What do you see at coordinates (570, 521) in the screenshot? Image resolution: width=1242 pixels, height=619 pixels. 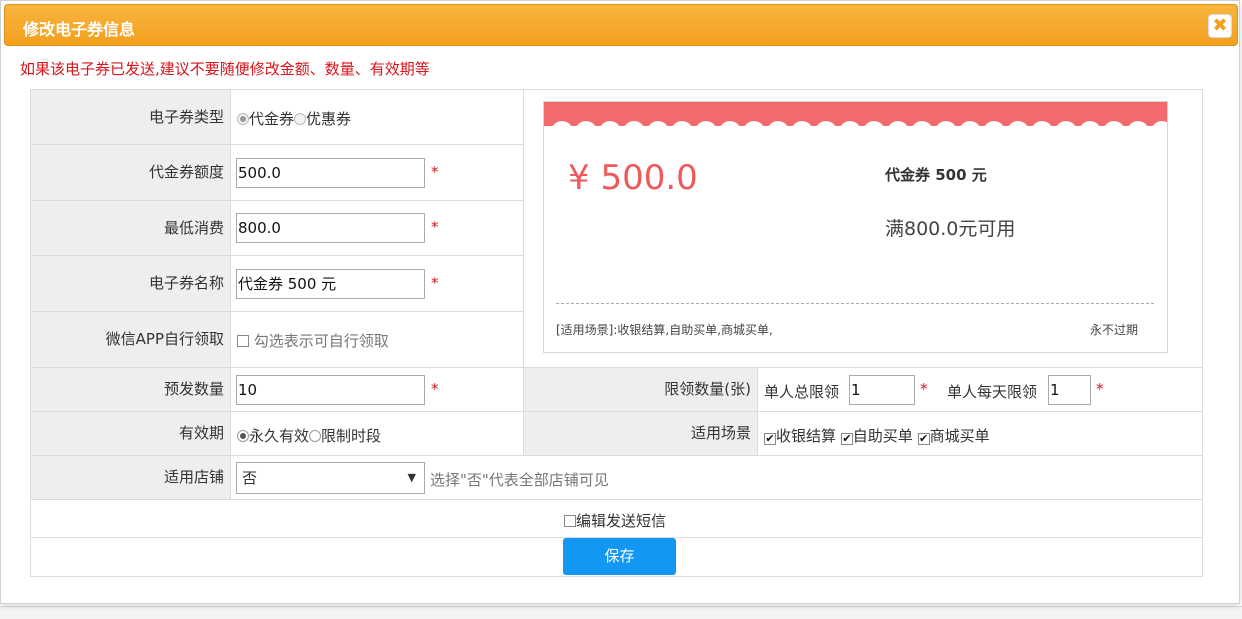 I see `sms-checkbox` at bounding box center [570, 521].